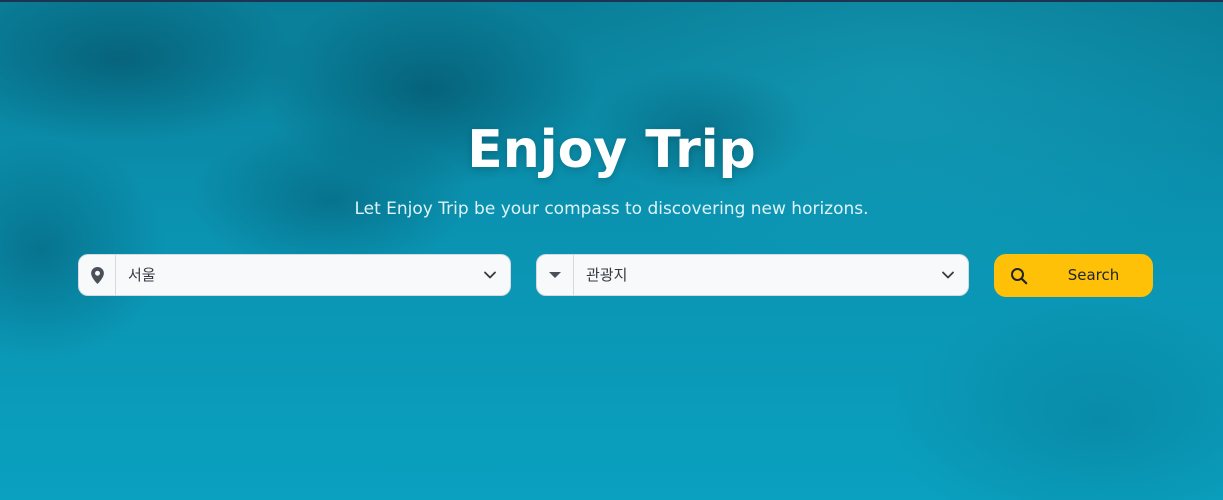  What do you see at coordinates (142, 275) in the screenshot?
I see `region-select-value: 서울` at bounding box center [142, 275].